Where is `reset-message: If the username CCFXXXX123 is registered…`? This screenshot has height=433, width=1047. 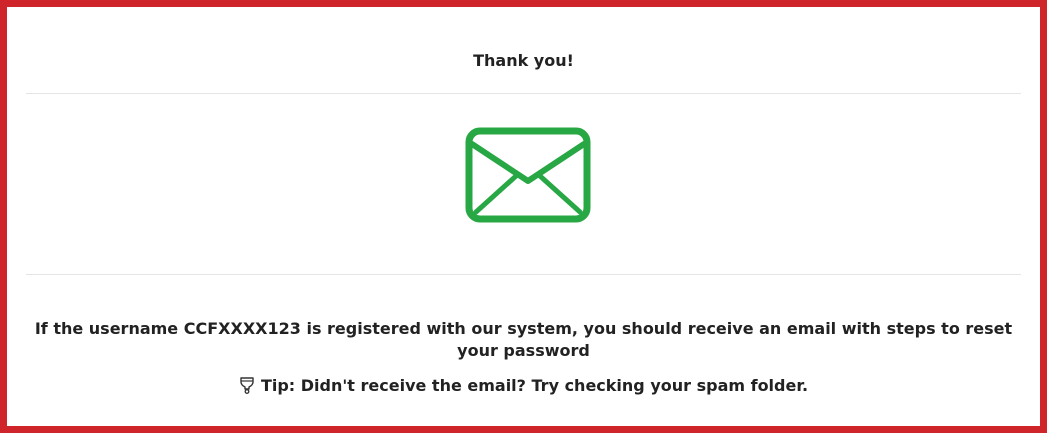
reset-message: If the username CCFXXXX123 is registered… is located at coordinates (523, 339).